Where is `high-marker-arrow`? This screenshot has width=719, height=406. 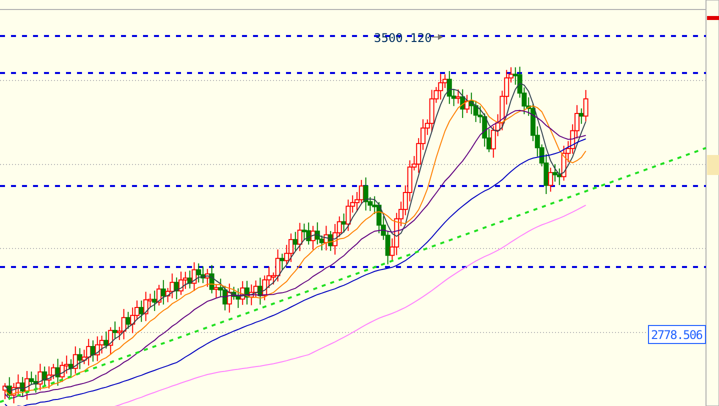
high-marker-arrow is located at coordinates (437, 37).